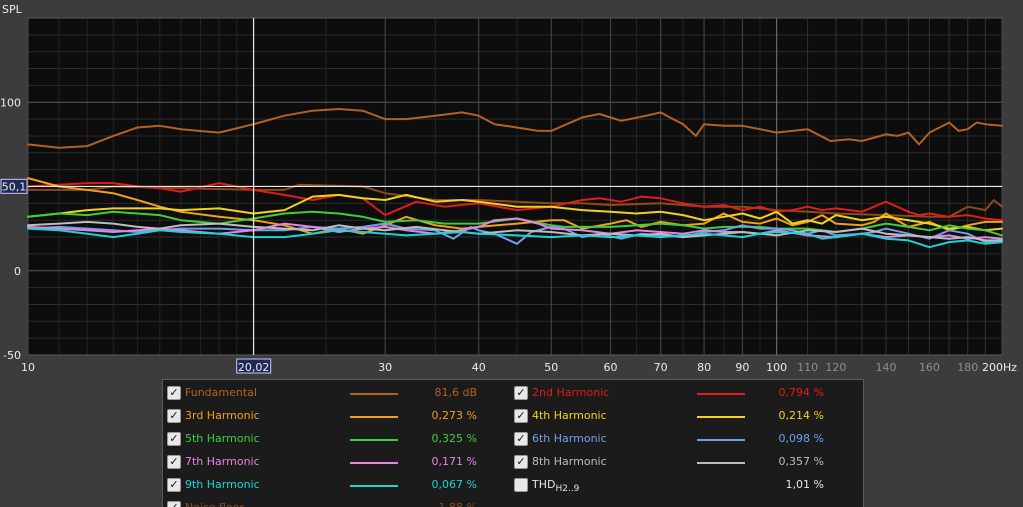 This screenshot has width=1023, height=507. I want to click on legend-item: THDH2..9 1,01 %, so click(682, 485).